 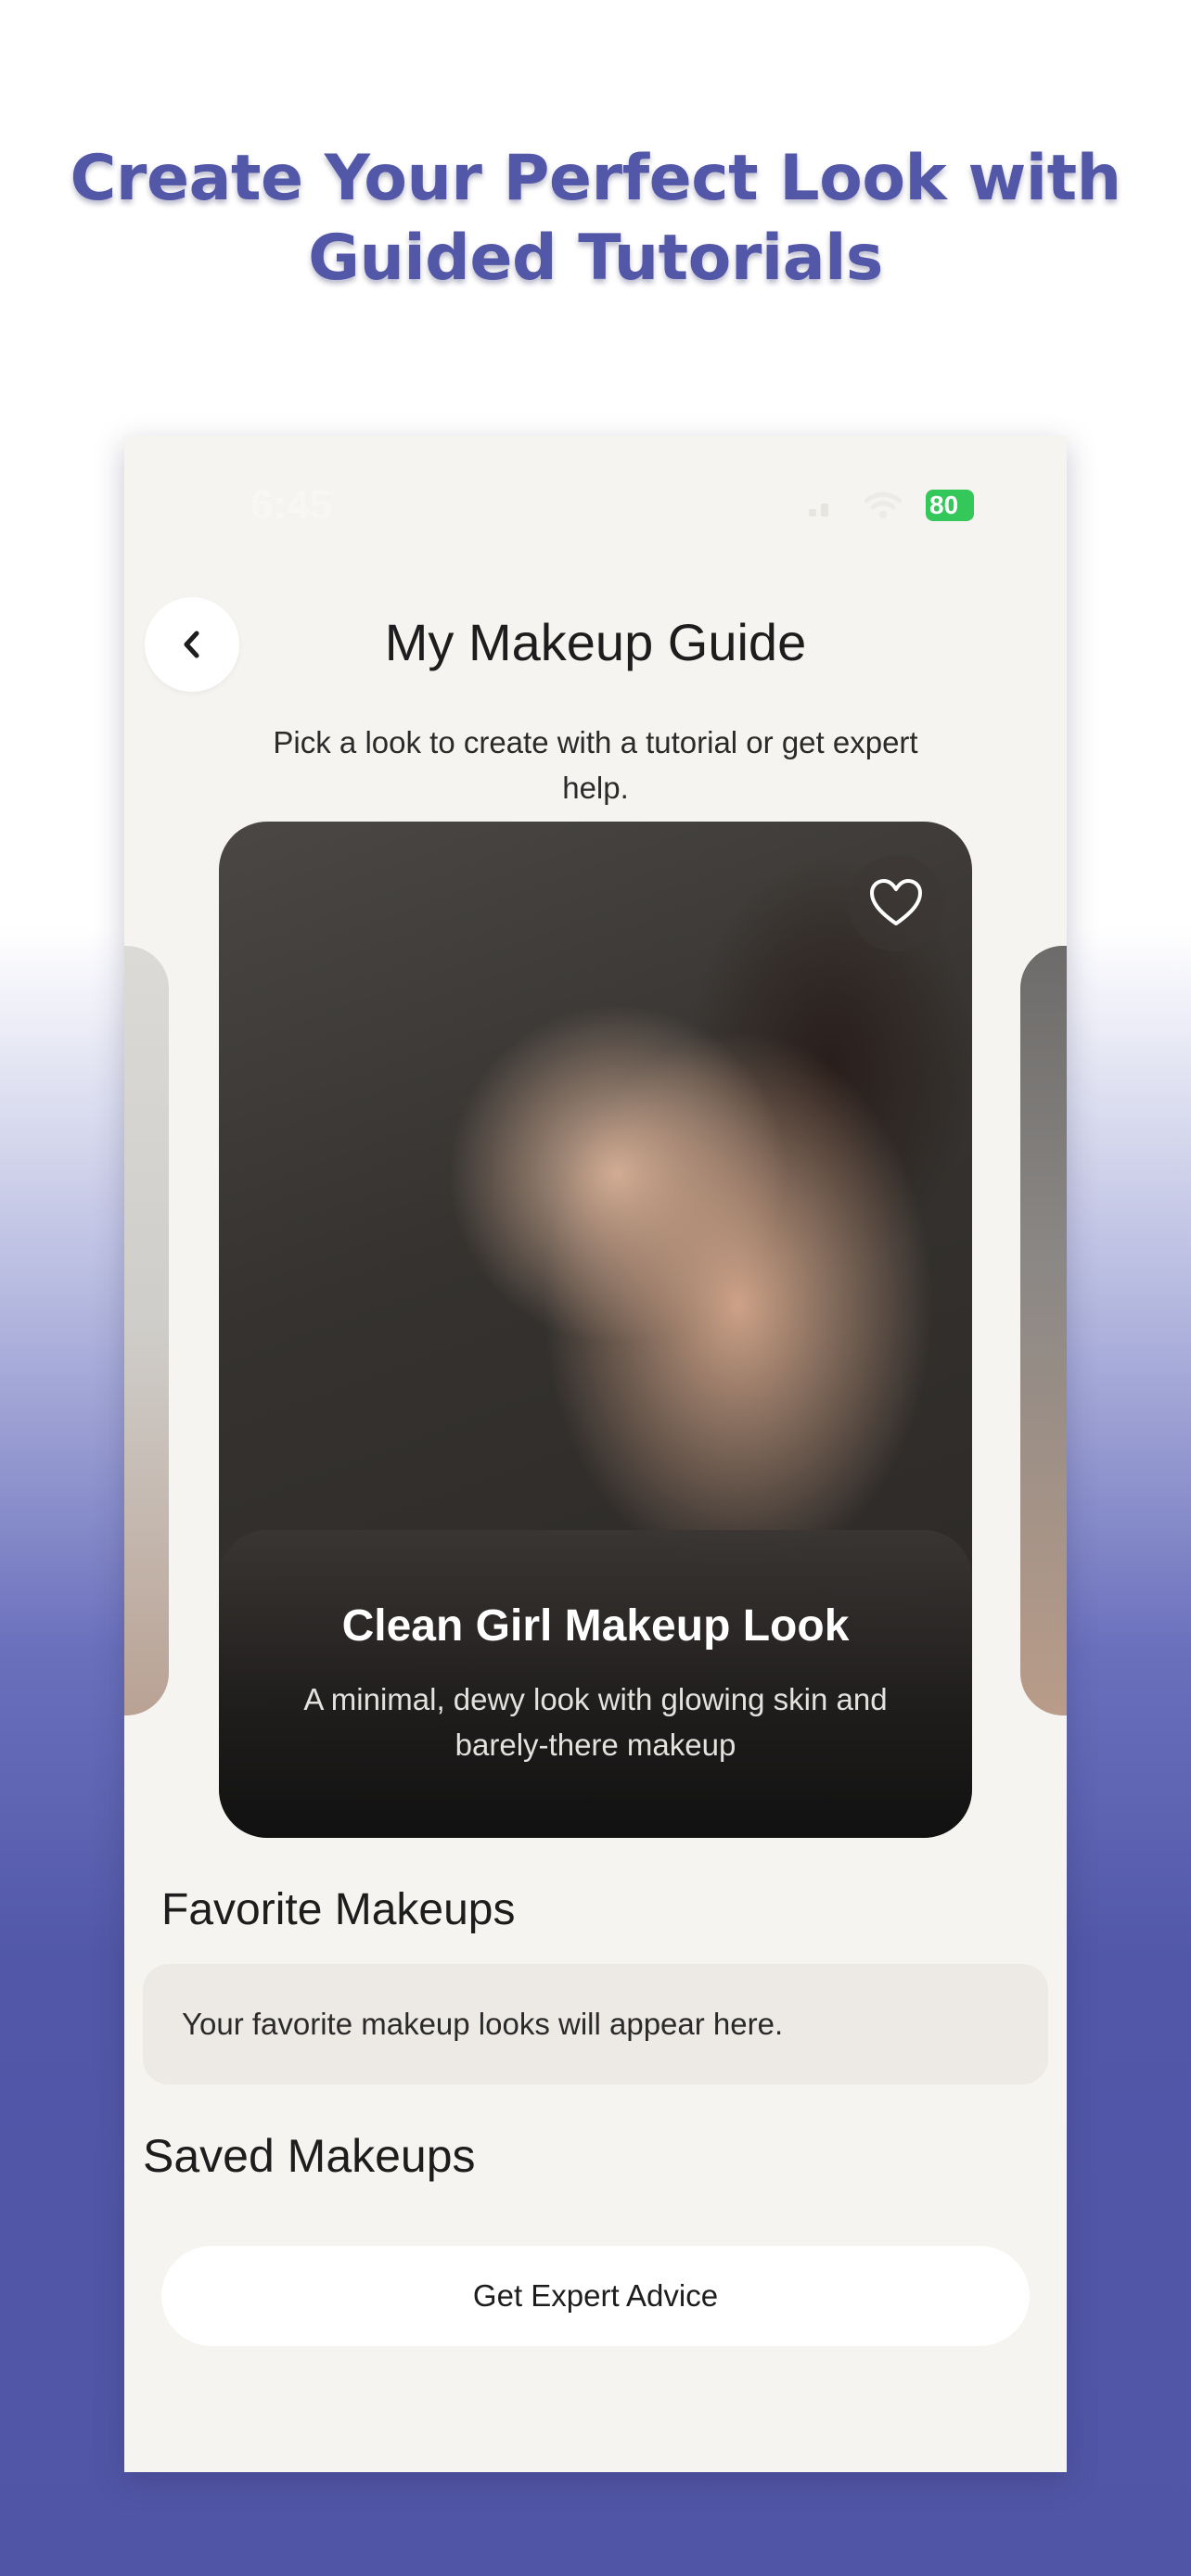 What do you see at coordinates (309, 2156) in the screenshot?
I see `saved-section-title: Saved Makeups` at bounding box center [309, 2156].